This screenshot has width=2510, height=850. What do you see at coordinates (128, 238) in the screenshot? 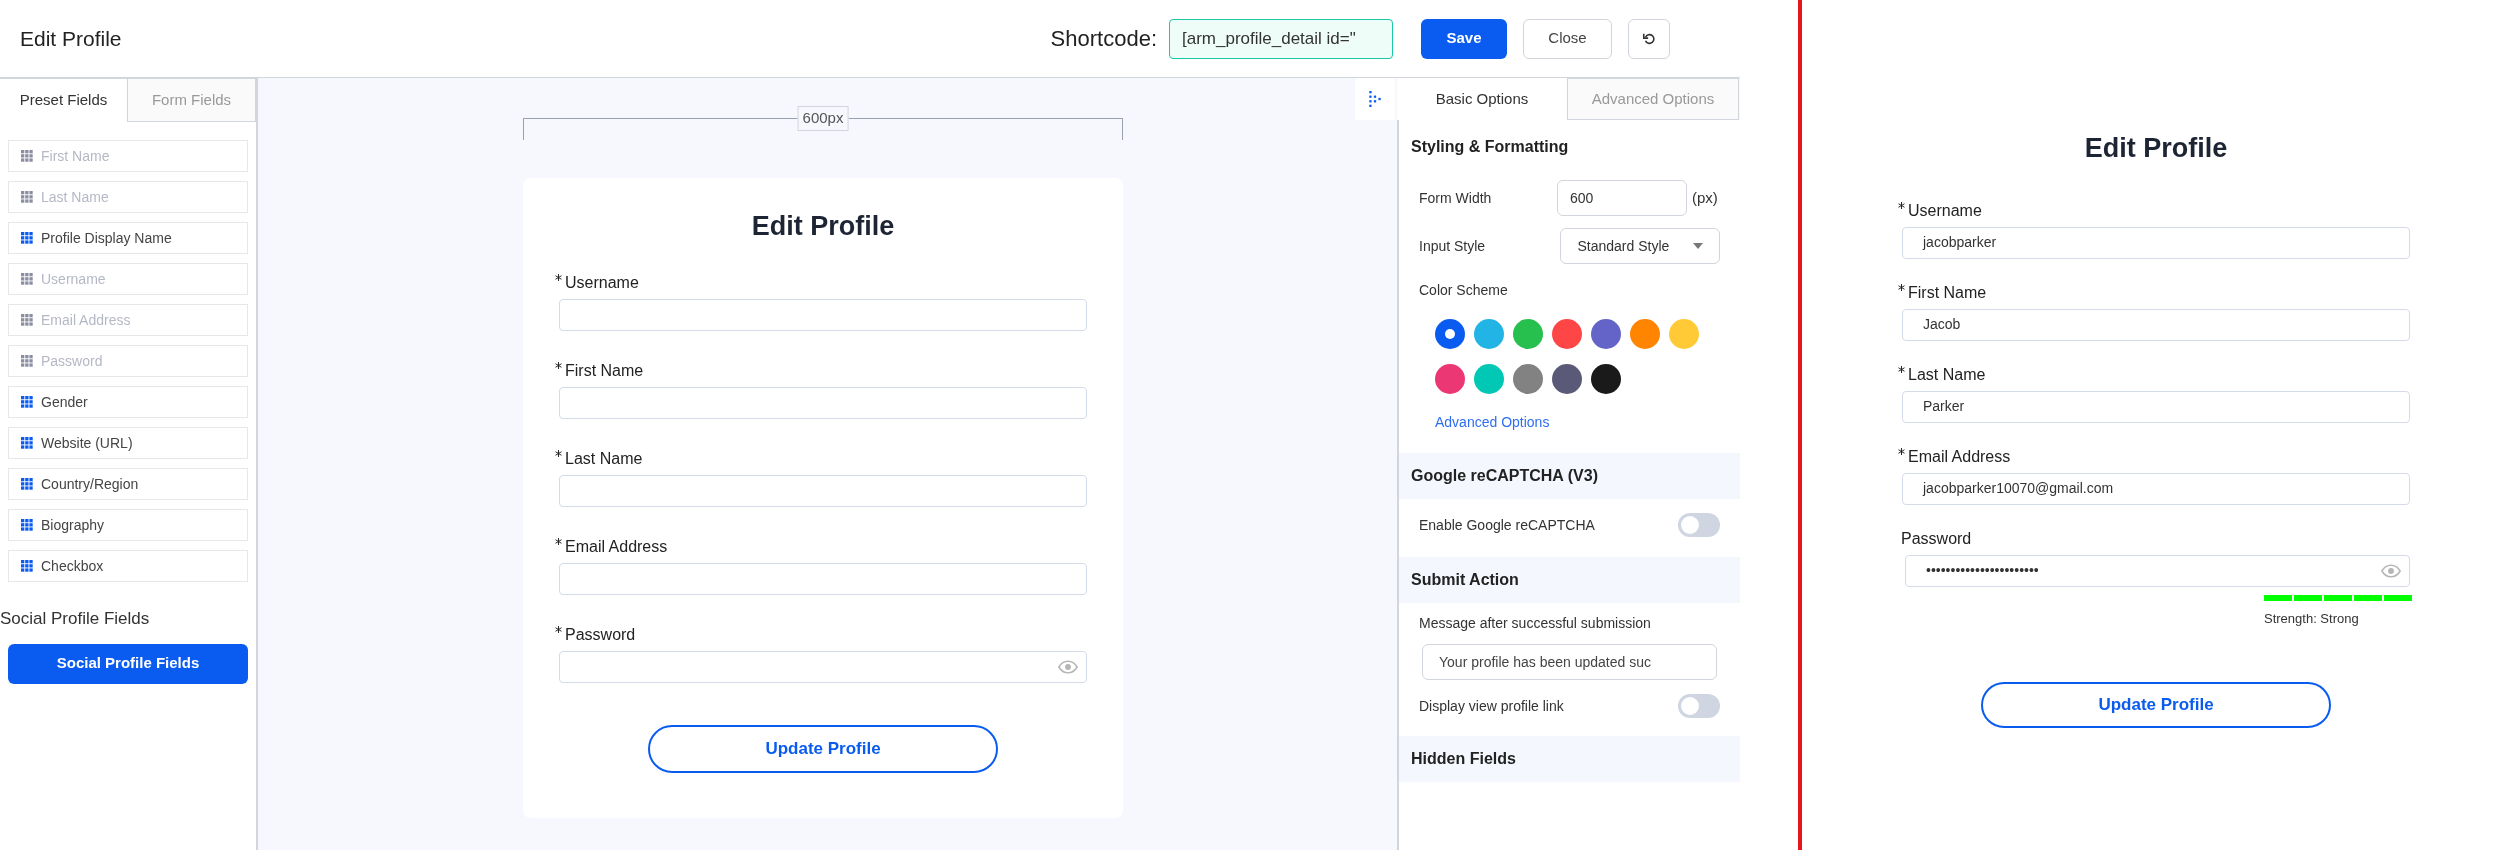
I see `field-item: Profile Display Name` at bounding box center [128, 238].